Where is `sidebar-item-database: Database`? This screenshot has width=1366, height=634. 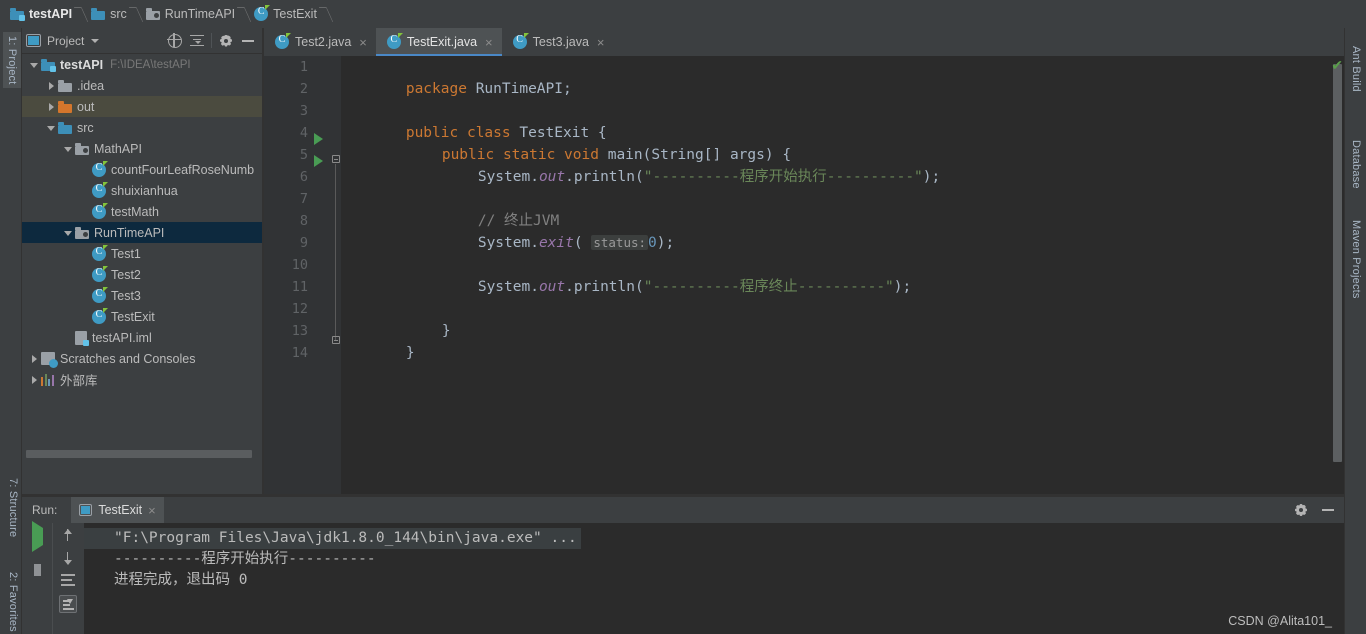
sidebar-item-database: Database is located at coordinates (1356, 164).